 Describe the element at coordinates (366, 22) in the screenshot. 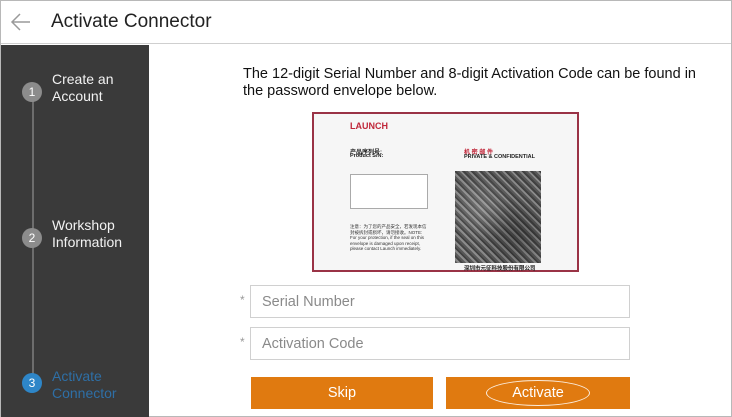

I see `title-bar: Activate Connector` at that location.